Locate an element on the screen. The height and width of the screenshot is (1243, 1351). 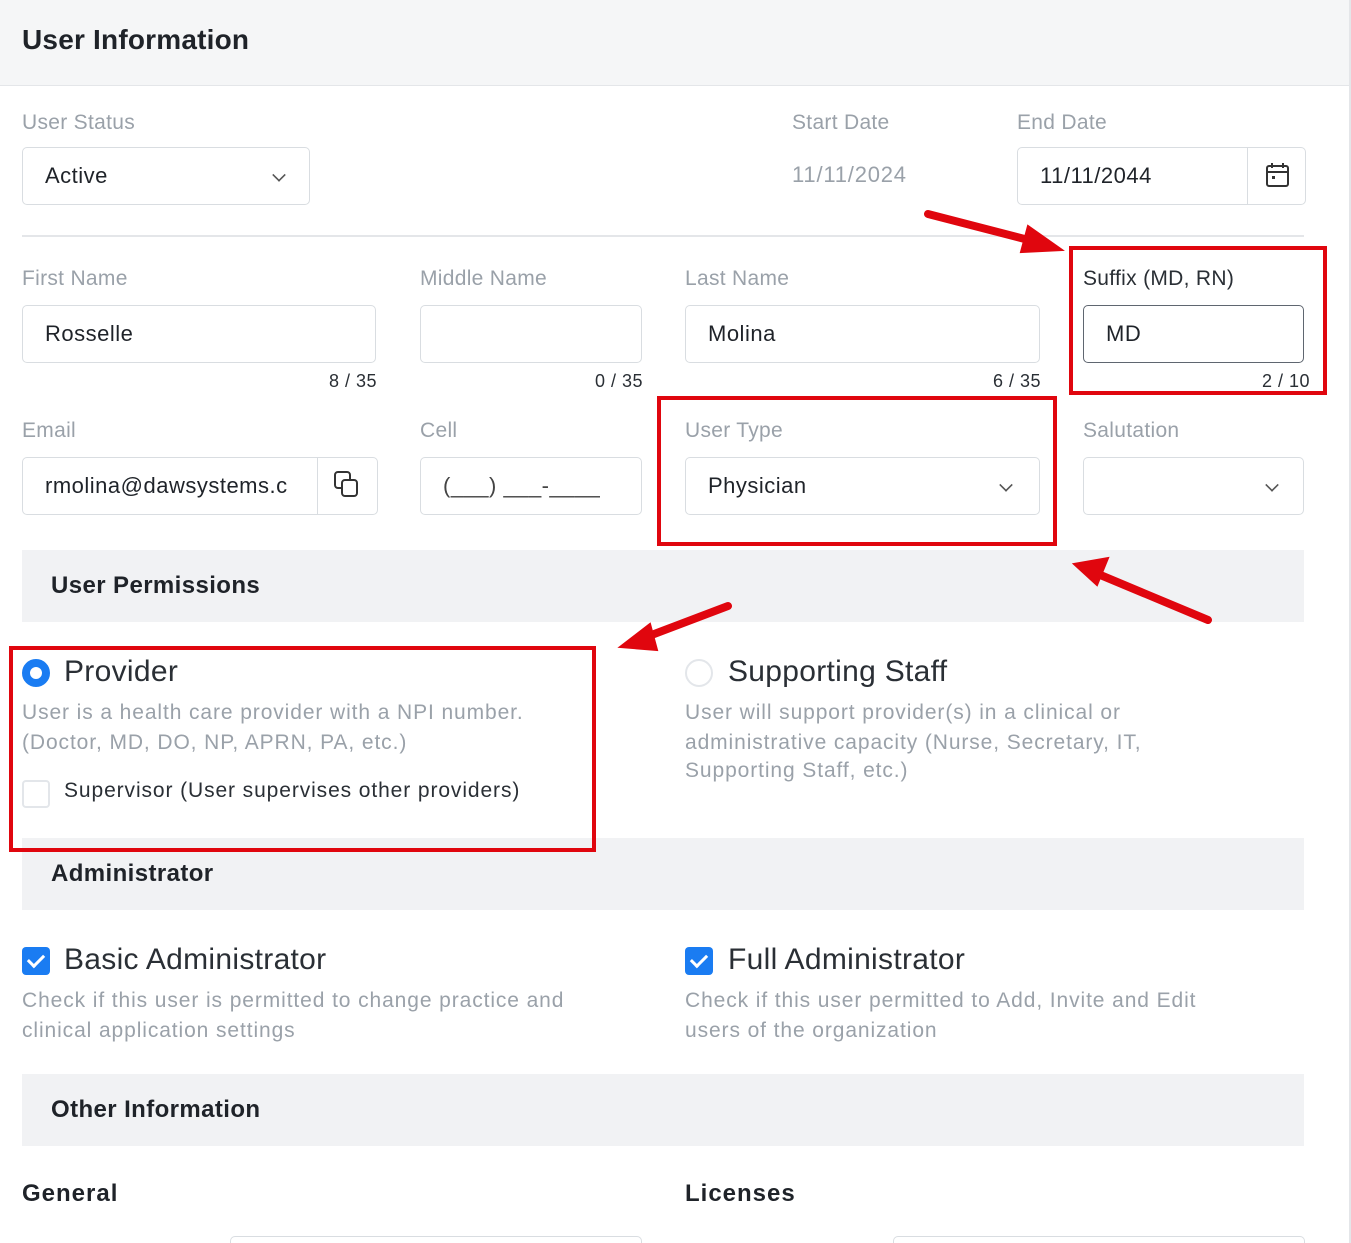
first-name-value: Rosselle is located at coordinates (89, 333).